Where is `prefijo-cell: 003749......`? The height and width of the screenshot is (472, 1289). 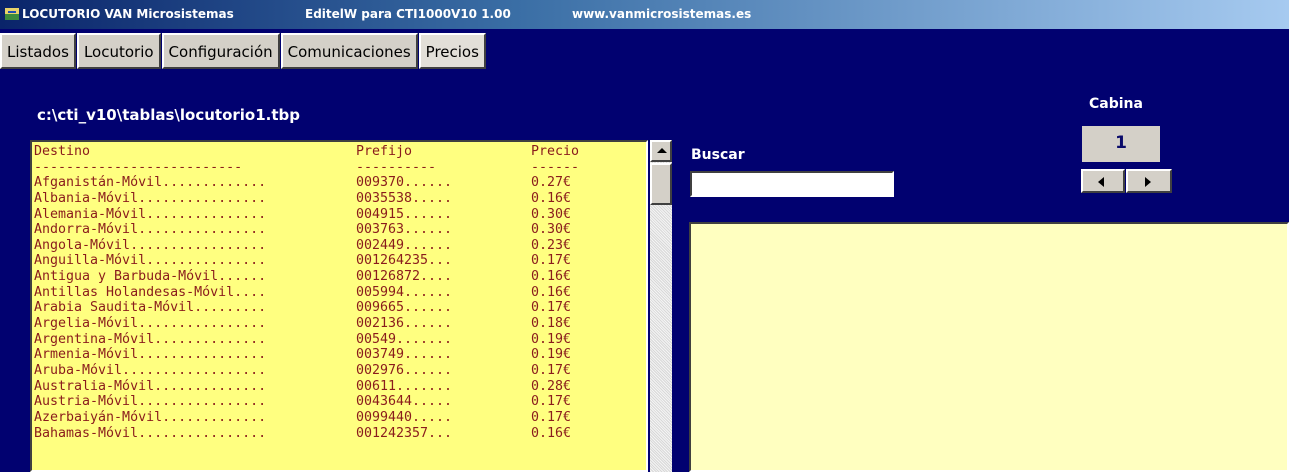 prefijo-cell: 003749...... is located at coordinates (404, 355).